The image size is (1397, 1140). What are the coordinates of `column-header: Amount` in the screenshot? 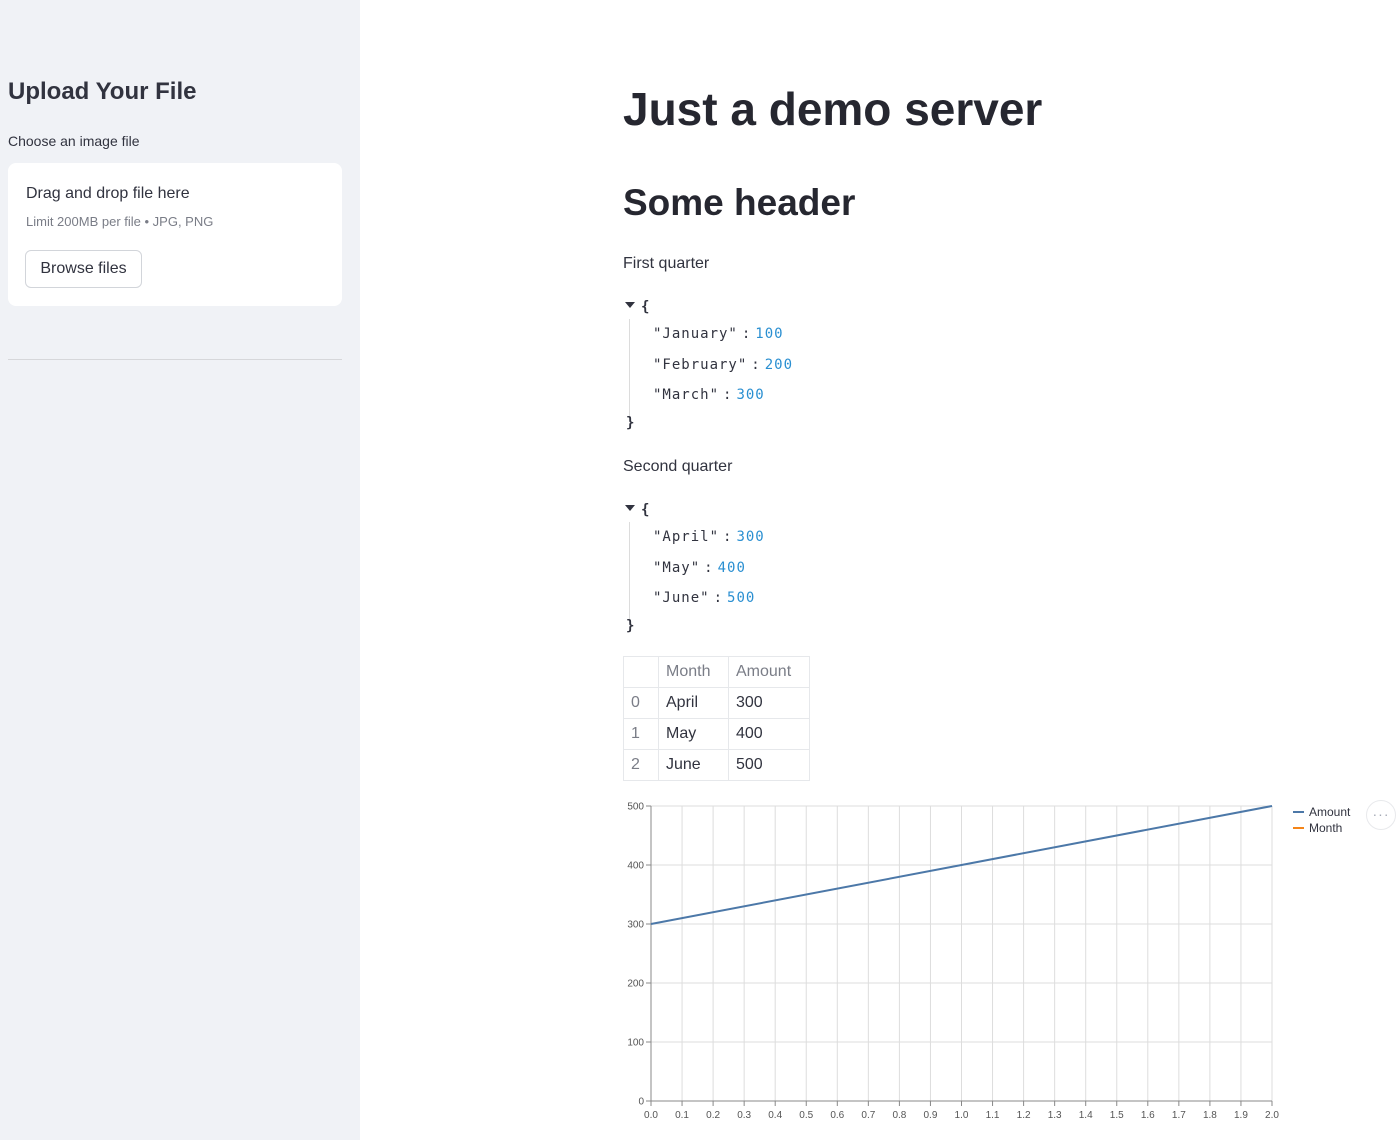 It's located at (769, 672).